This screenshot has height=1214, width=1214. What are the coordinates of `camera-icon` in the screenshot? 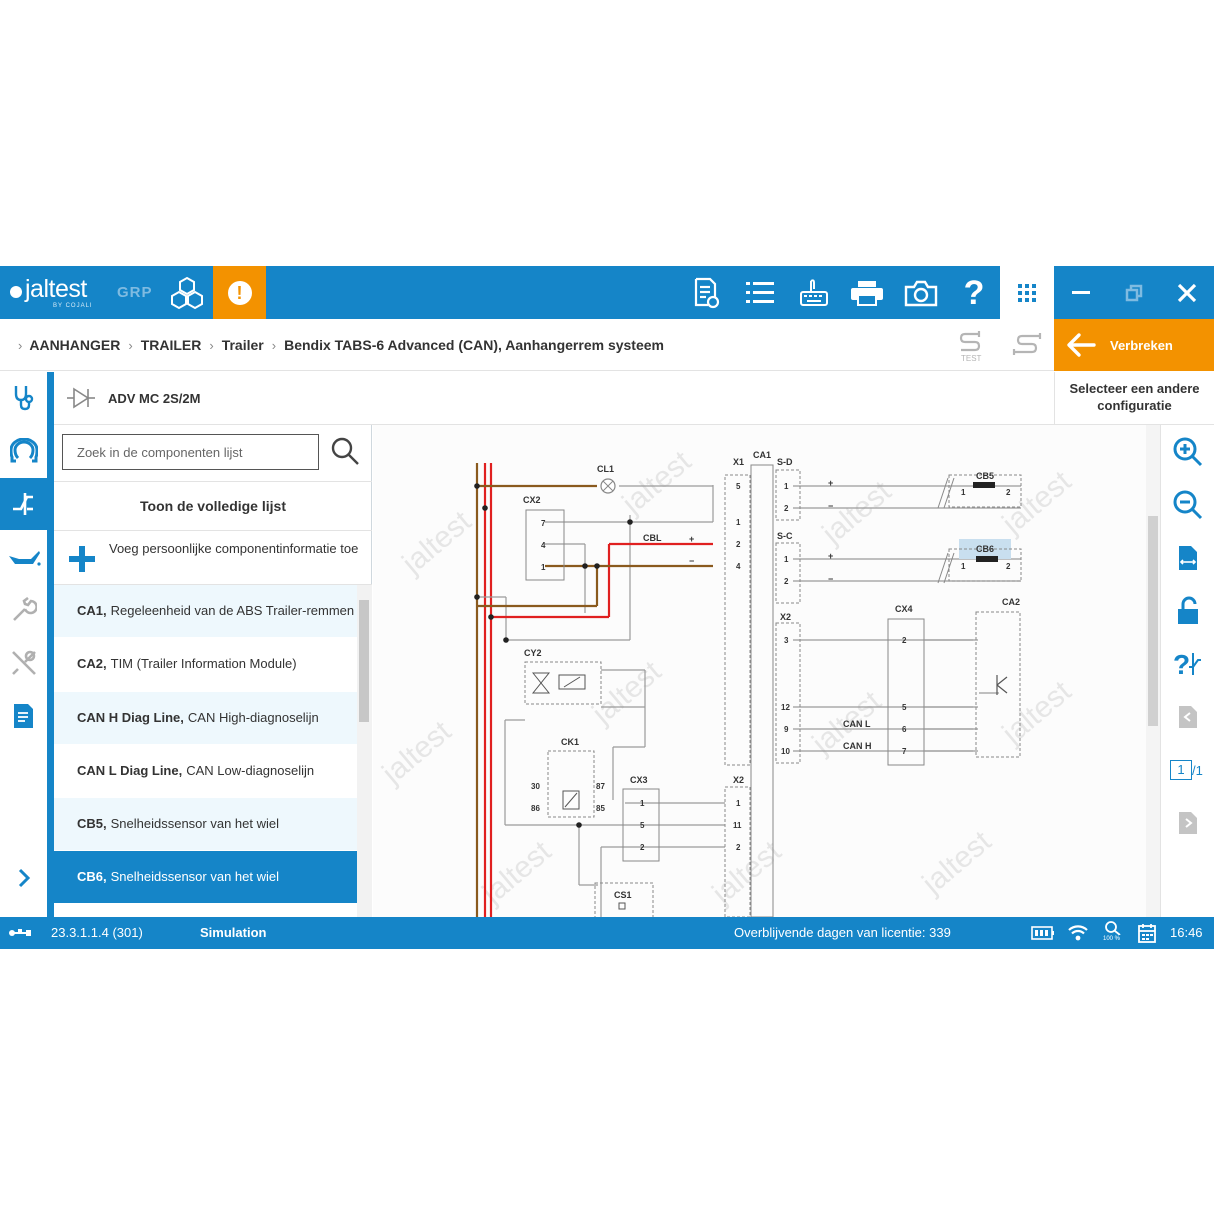 It's located at (921, 293).